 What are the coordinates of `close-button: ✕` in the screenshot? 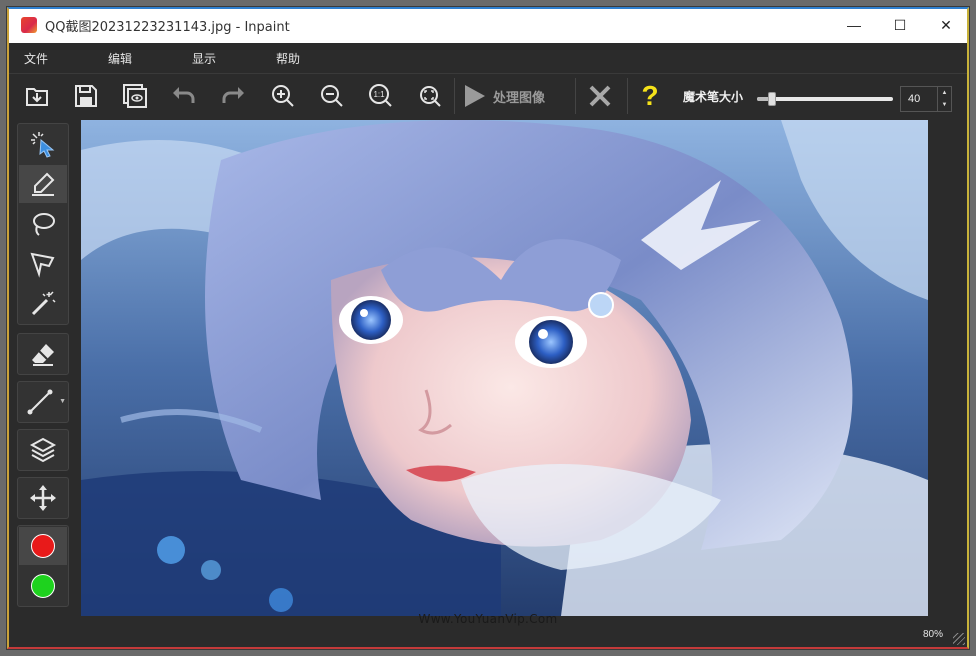 It's located at (946, 25).